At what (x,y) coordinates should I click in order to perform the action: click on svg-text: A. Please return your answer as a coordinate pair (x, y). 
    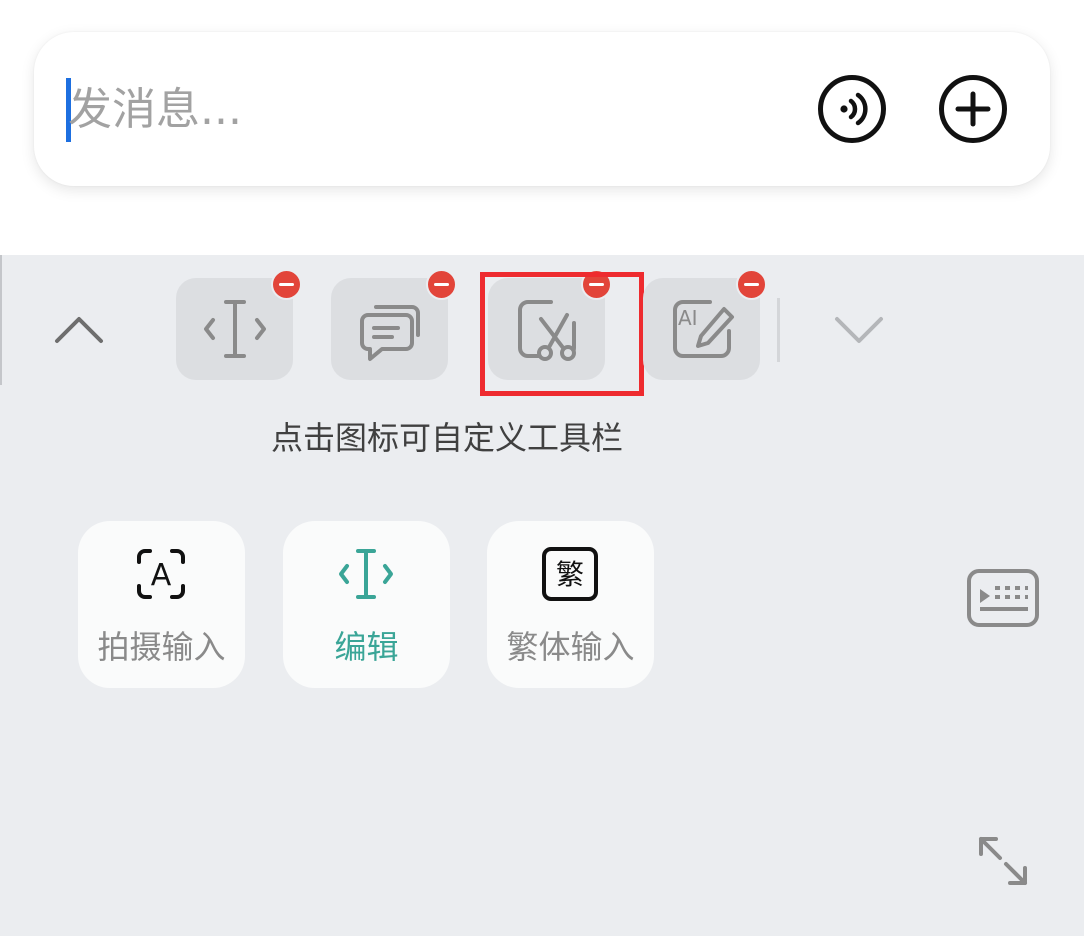
    Looking at the image, I should click on (161, 575).